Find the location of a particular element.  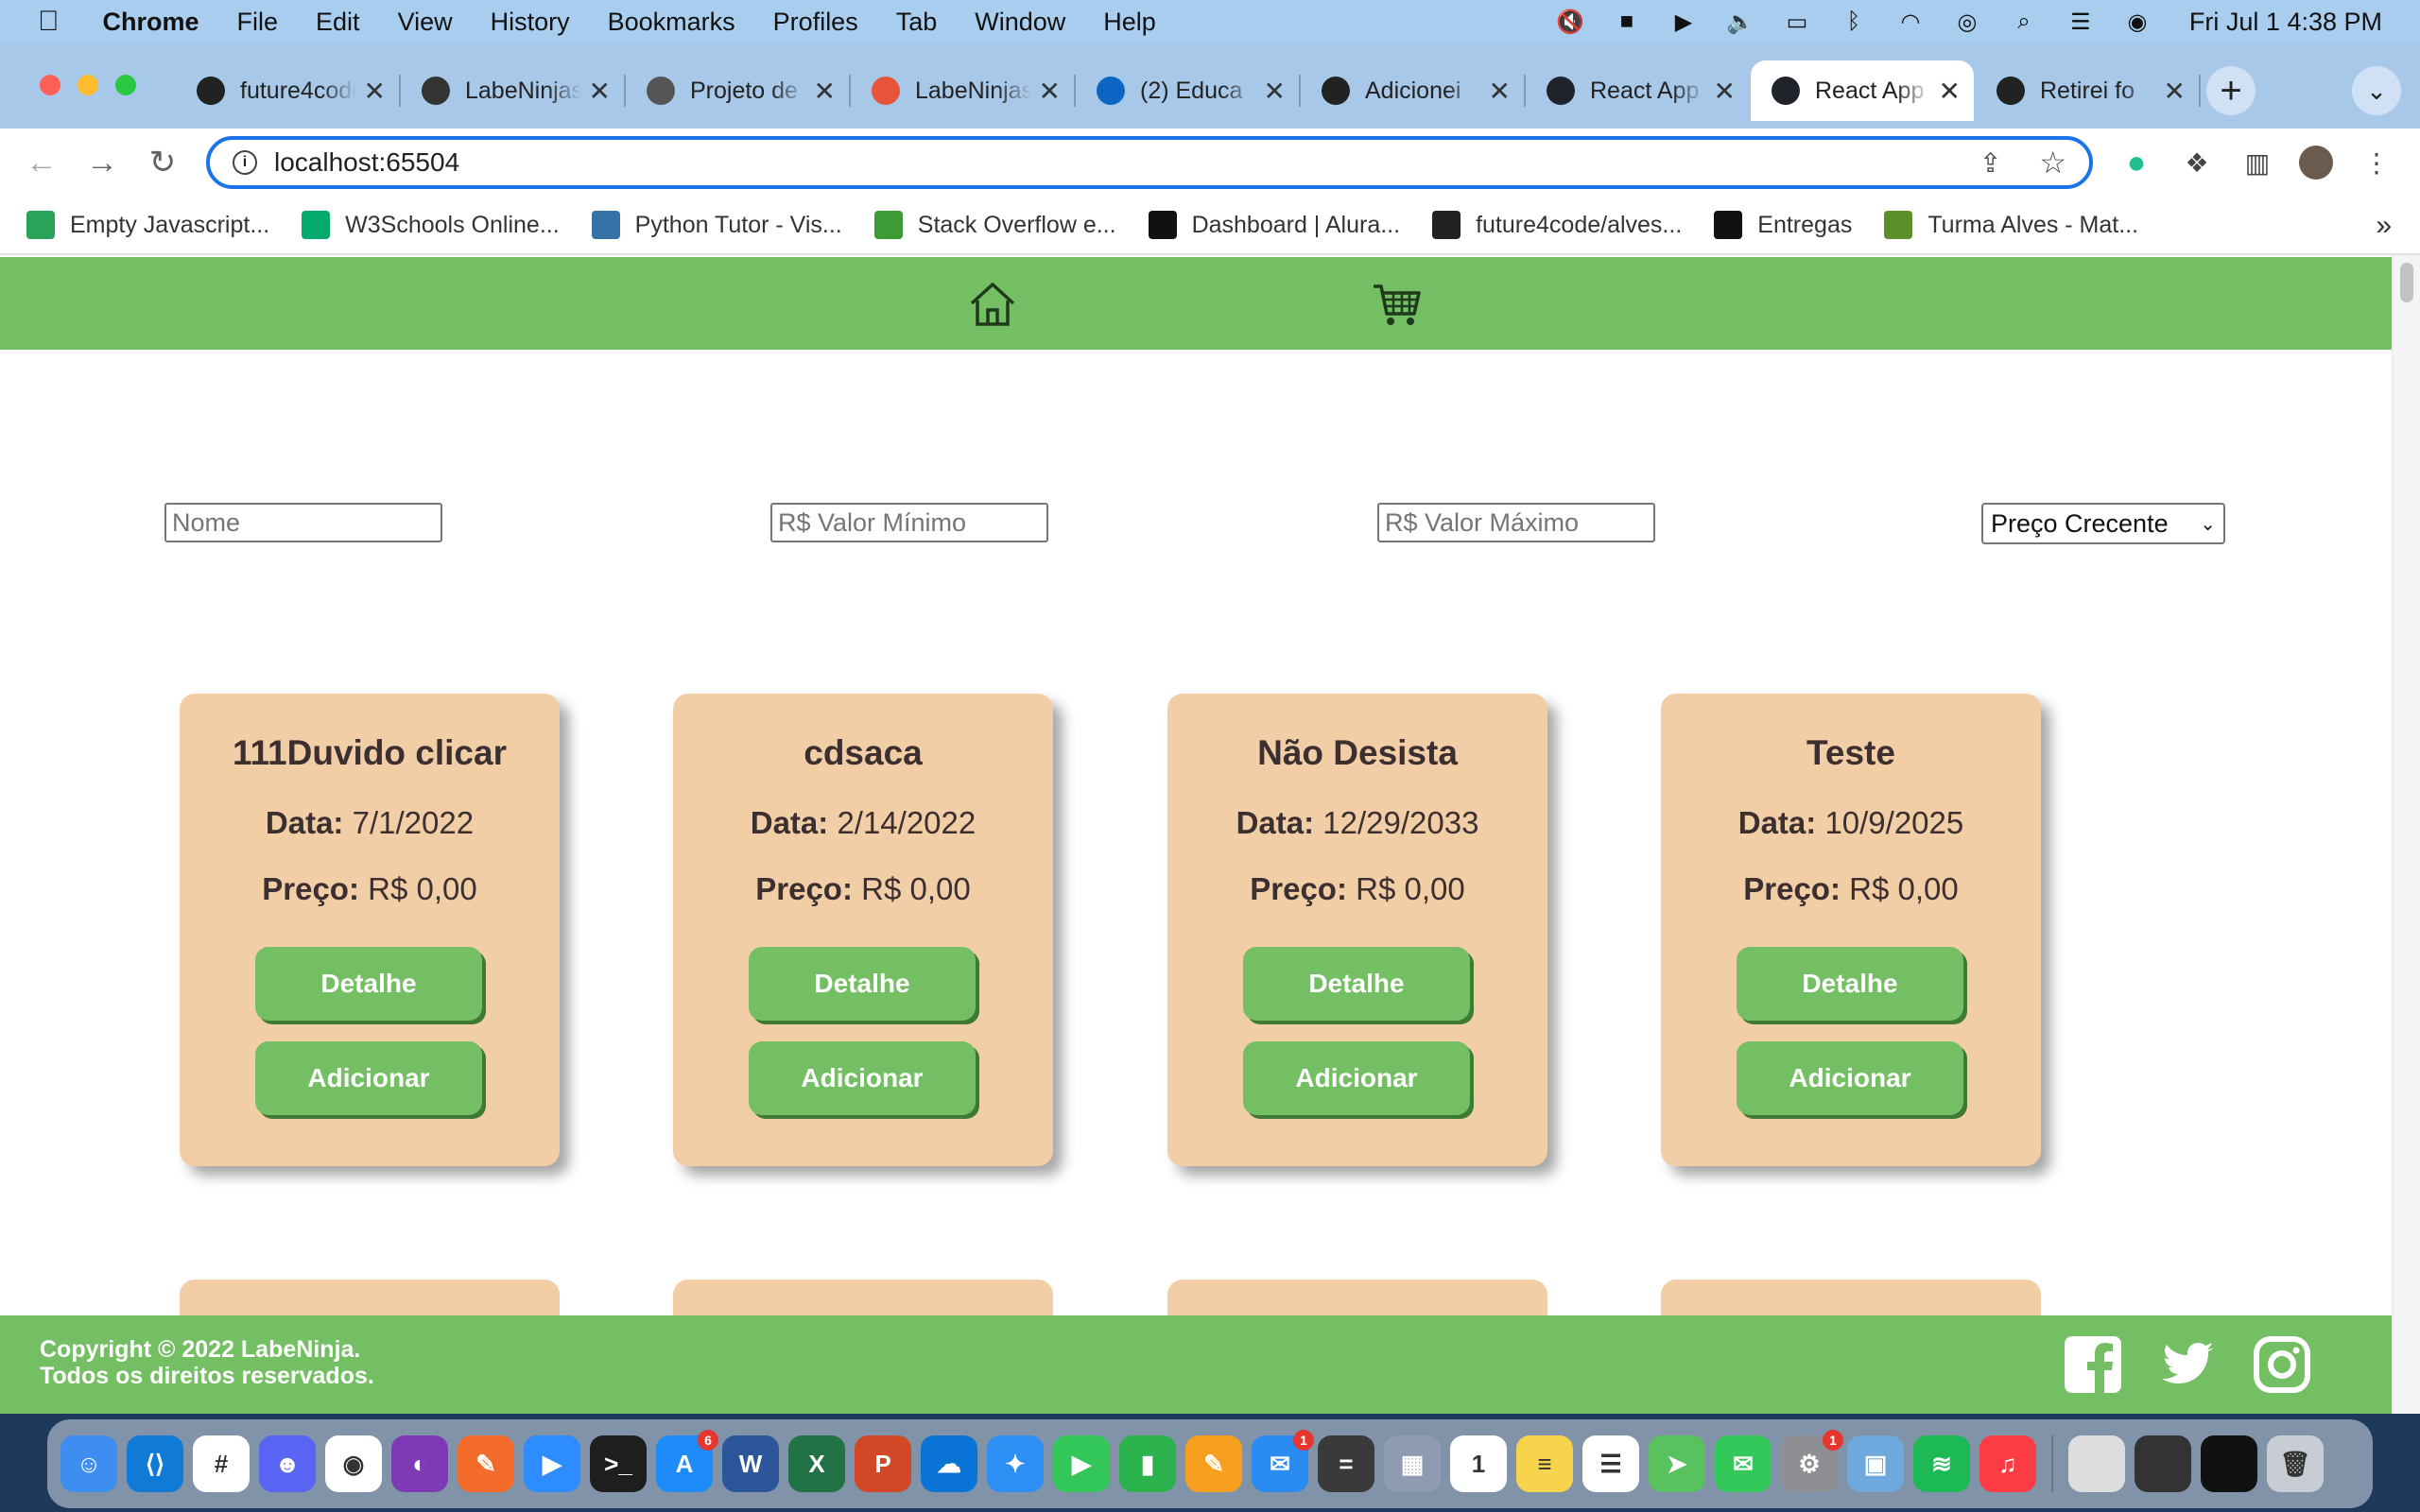

min-price-input is located at coordinates (909, 522).